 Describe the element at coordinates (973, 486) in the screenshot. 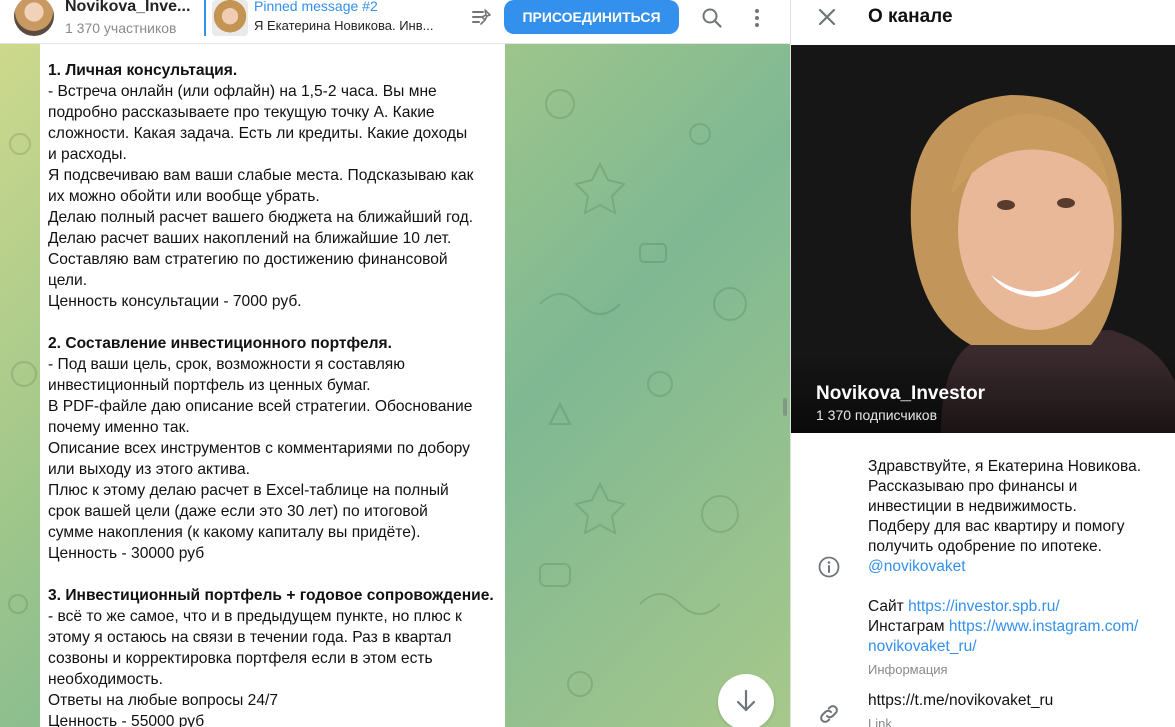

I see `description-line: Рассказываю про финансы и` at that location.